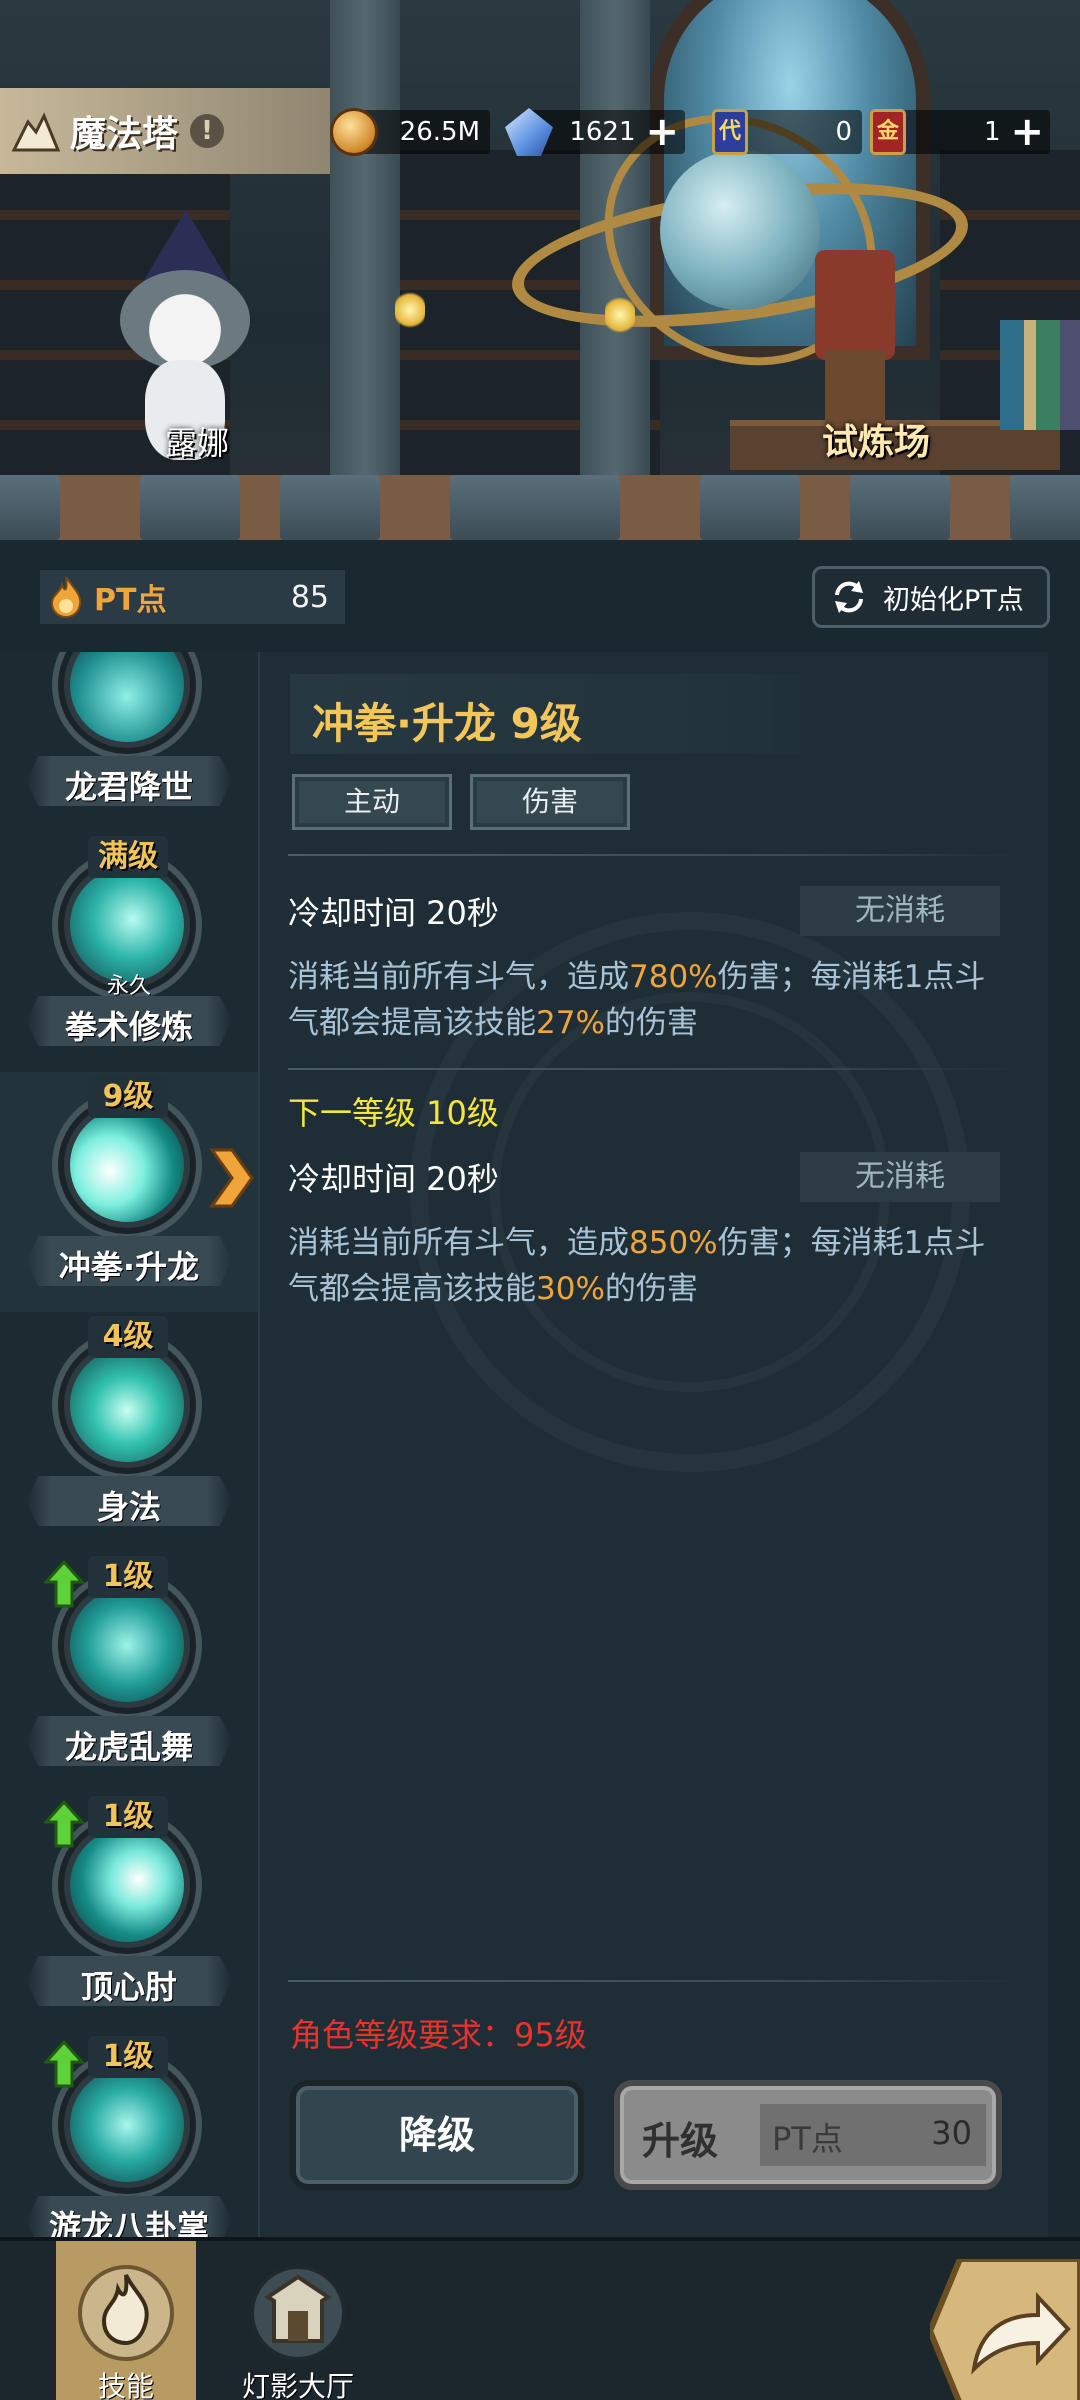 The height and width of the screenshot is (2400, 1080). I want to click on skill-item-shenfa: 4级 身法, so click(129, 1432).